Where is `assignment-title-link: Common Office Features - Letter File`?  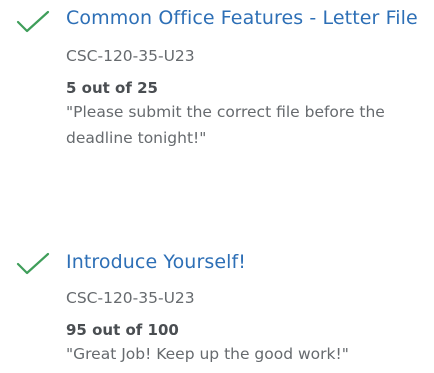
assignment-title-link: Common Office Features - Letter File is located at coordinates (246, 18).